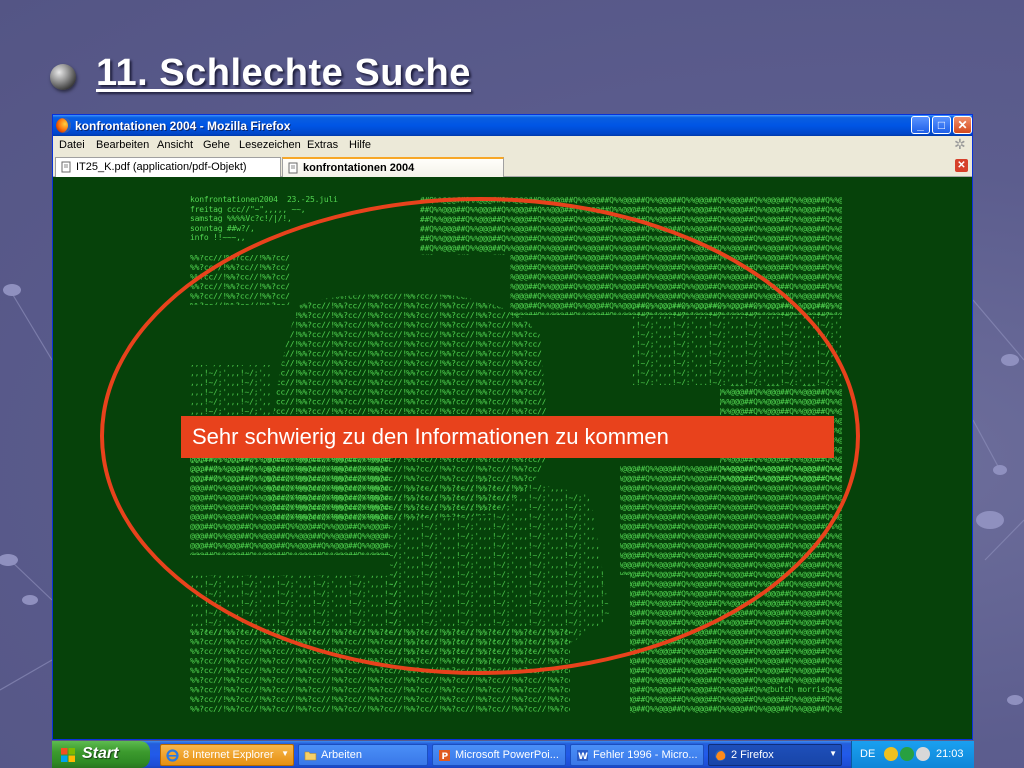 The height and width of the screenshot is (768, 1024). I want to click on taskbar-item-arbeiten: Arbeiten, so click(363, 755).